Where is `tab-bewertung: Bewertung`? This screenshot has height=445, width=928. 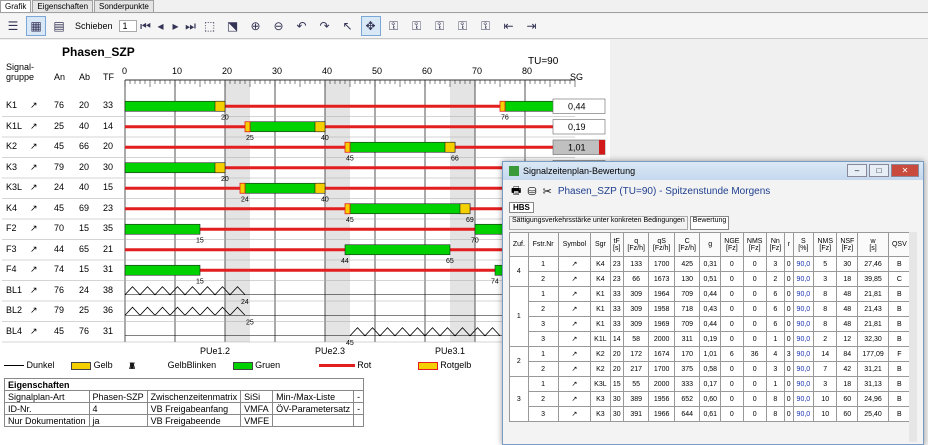
tab-bewertung: Bewertung is located at coordinates (709, 223).